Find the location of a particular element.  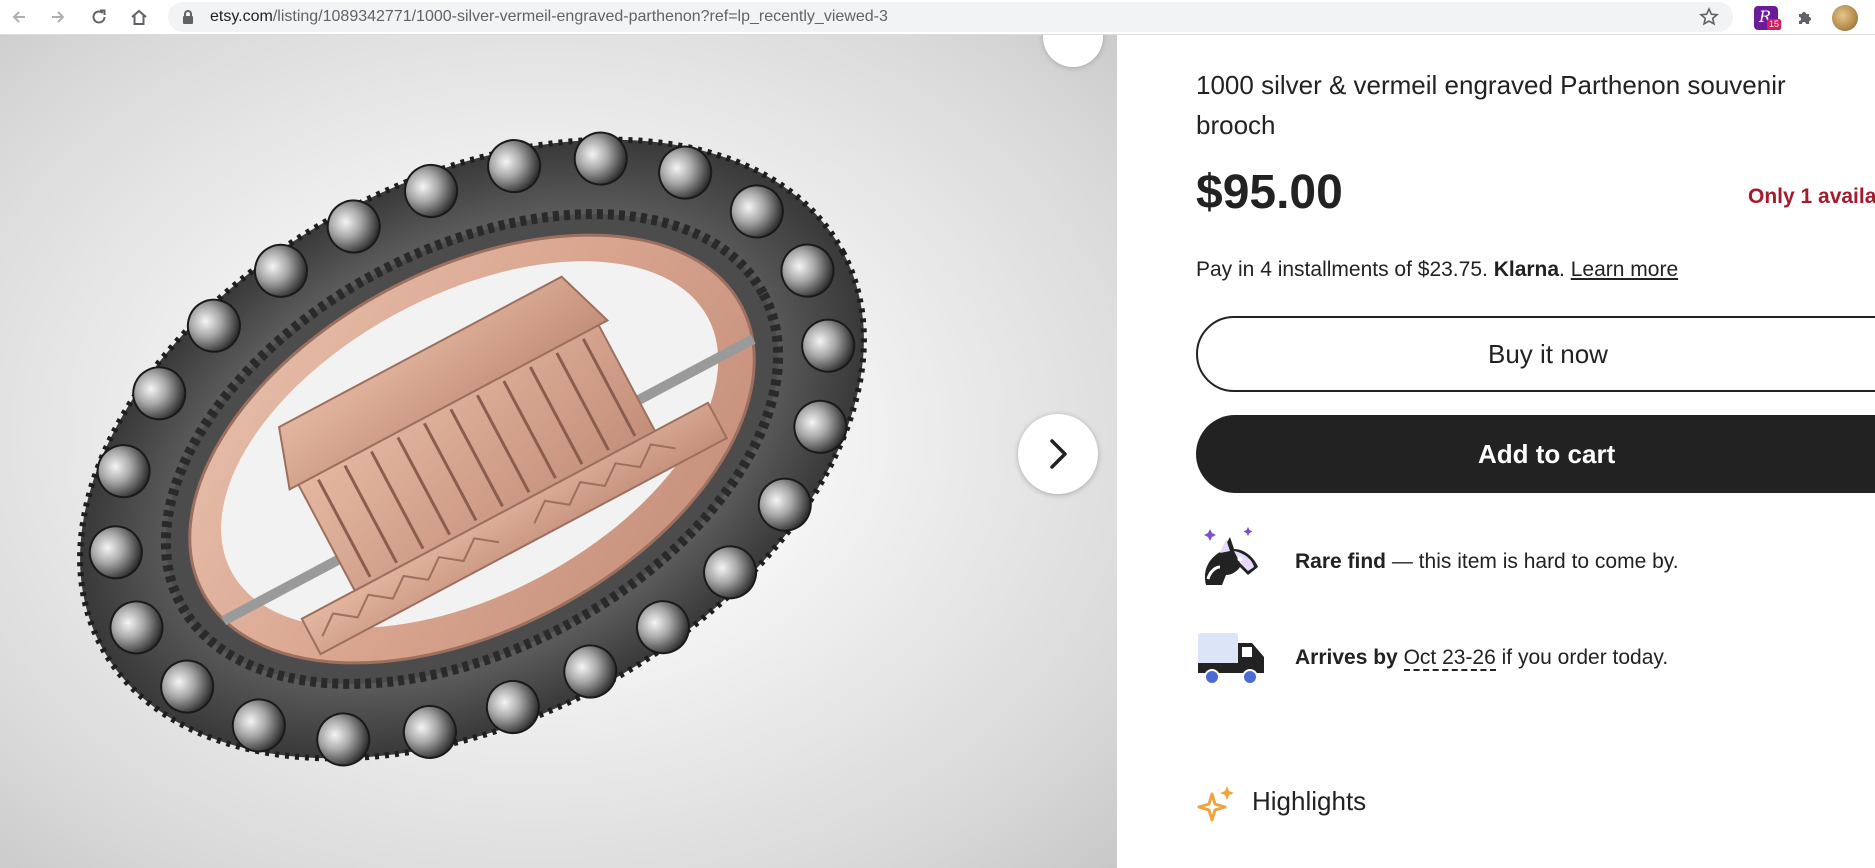

arrival-date: Oct 23-26 is located at coordinates (1449, 658).